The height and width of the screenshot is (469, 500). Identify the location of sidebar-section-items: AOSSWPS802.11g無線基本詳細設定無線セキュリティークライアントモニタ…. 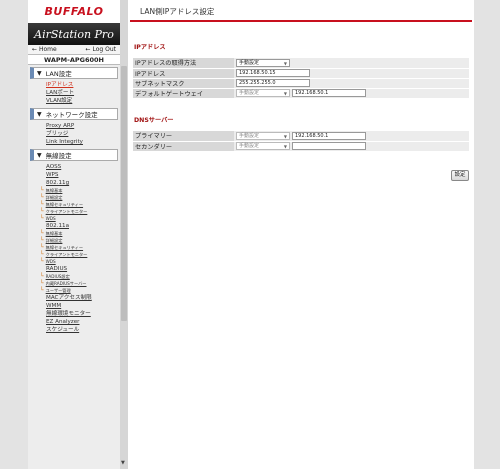
(74, 248).